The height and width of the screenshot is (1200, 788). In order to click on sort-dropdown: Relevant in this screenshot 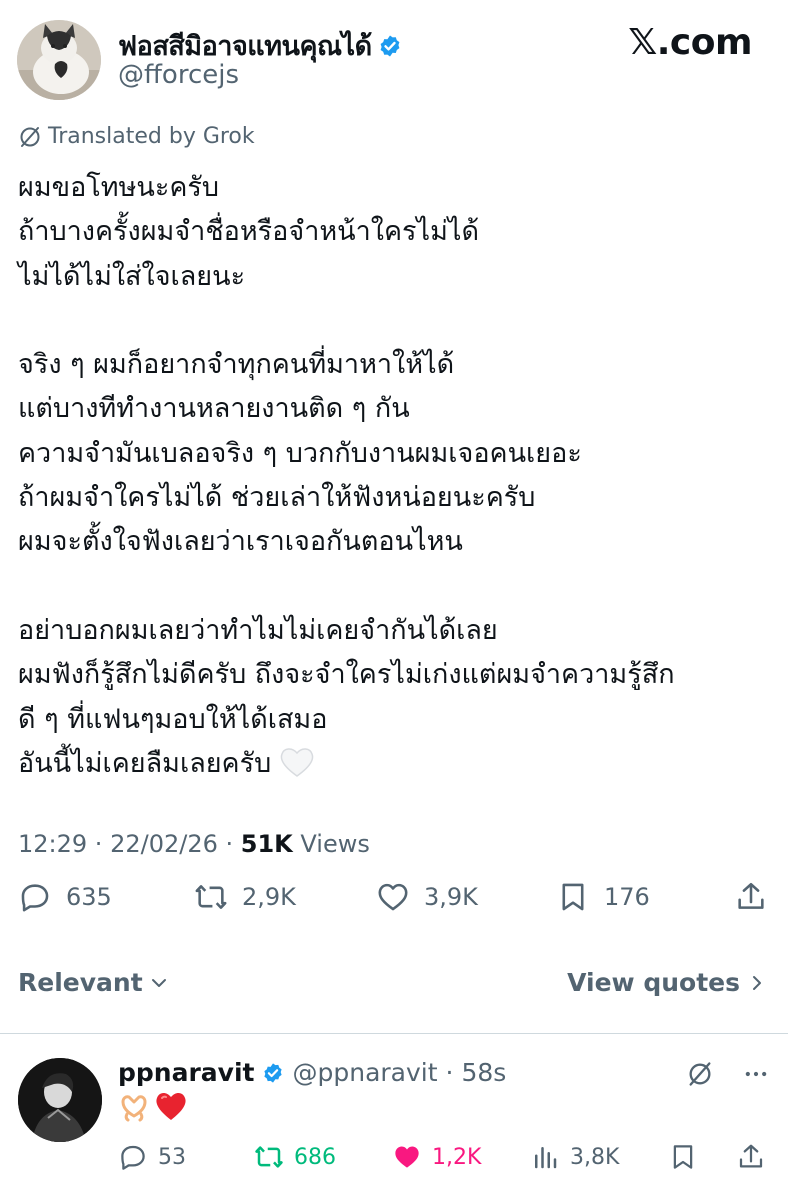, I will do `click(93, 982)`.